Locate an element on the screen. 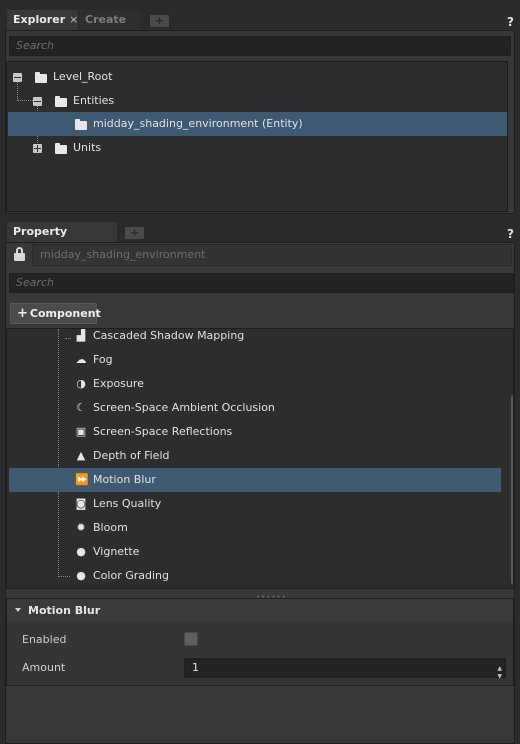 This screenshot has height=744, width=520. property-editor-tabbar: Property Editor× + ? is located at coordinates (260, 238).